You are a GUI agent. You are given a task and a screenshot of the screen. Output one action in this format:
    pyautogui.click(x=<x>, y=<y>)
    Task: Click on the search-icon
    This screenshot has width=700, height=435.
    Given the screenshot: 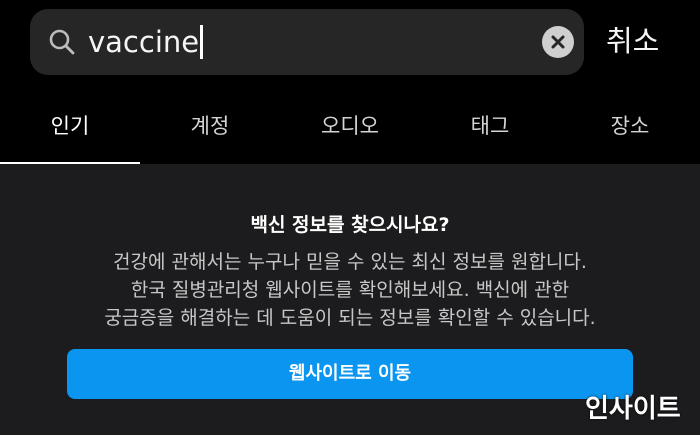 What is the action you would take?
    pyautogui.click(x=62, y=42)
    